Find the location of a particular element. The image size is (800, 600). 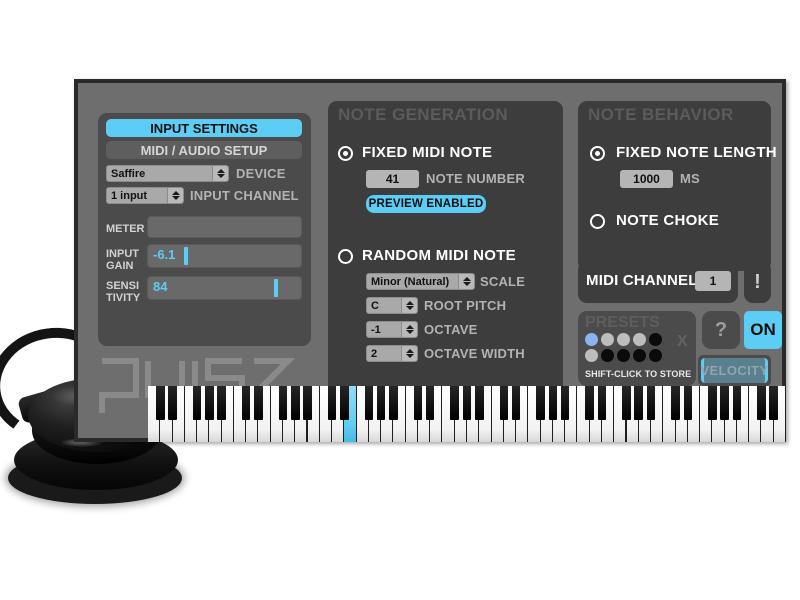

help-button: ? is located at coordinates (721, 330).